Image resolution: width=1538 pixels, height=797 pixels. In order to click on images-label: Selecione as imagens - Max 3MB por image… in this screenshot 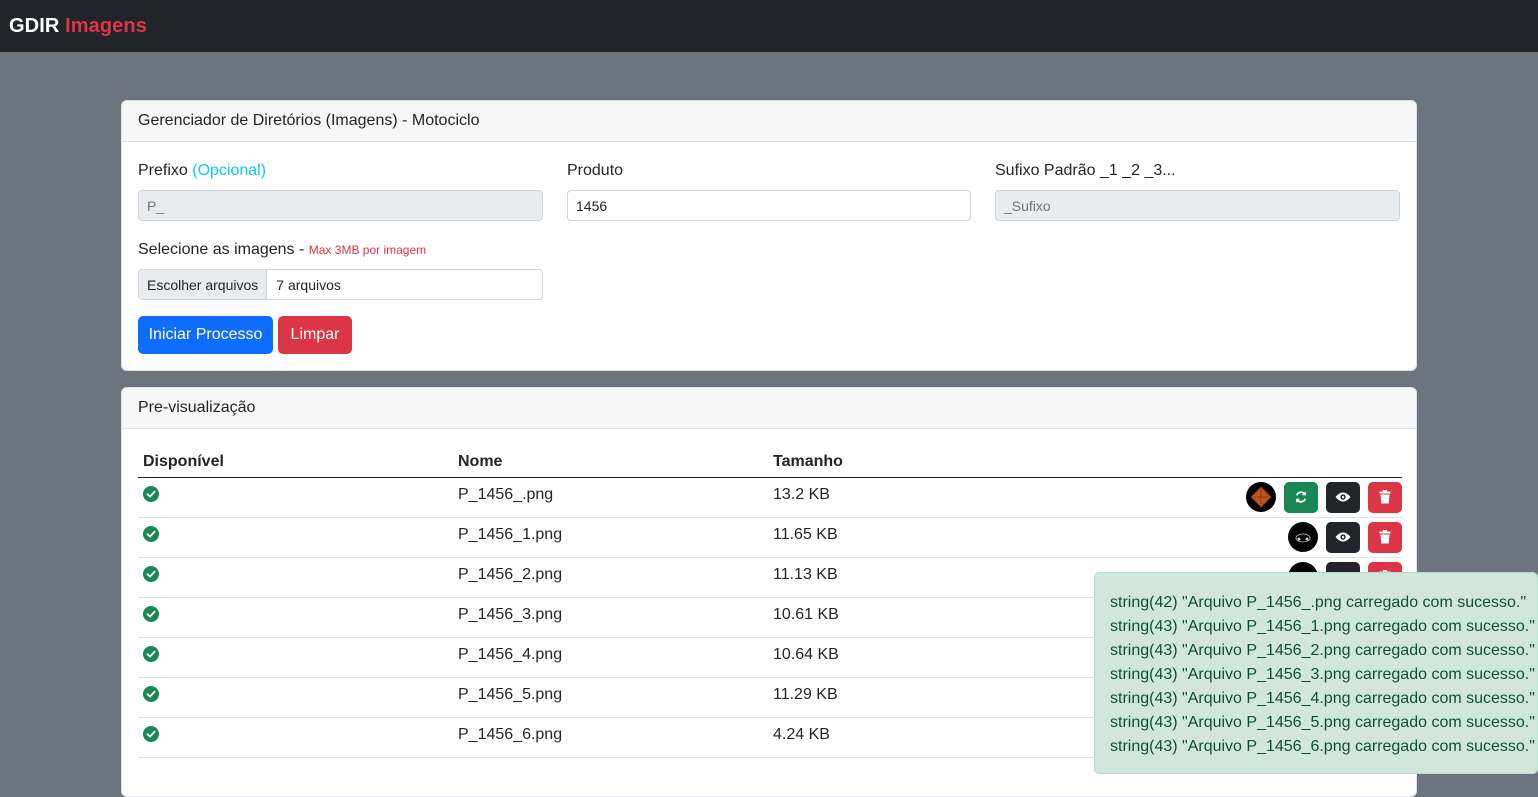, I will do `click(282, 250)`.